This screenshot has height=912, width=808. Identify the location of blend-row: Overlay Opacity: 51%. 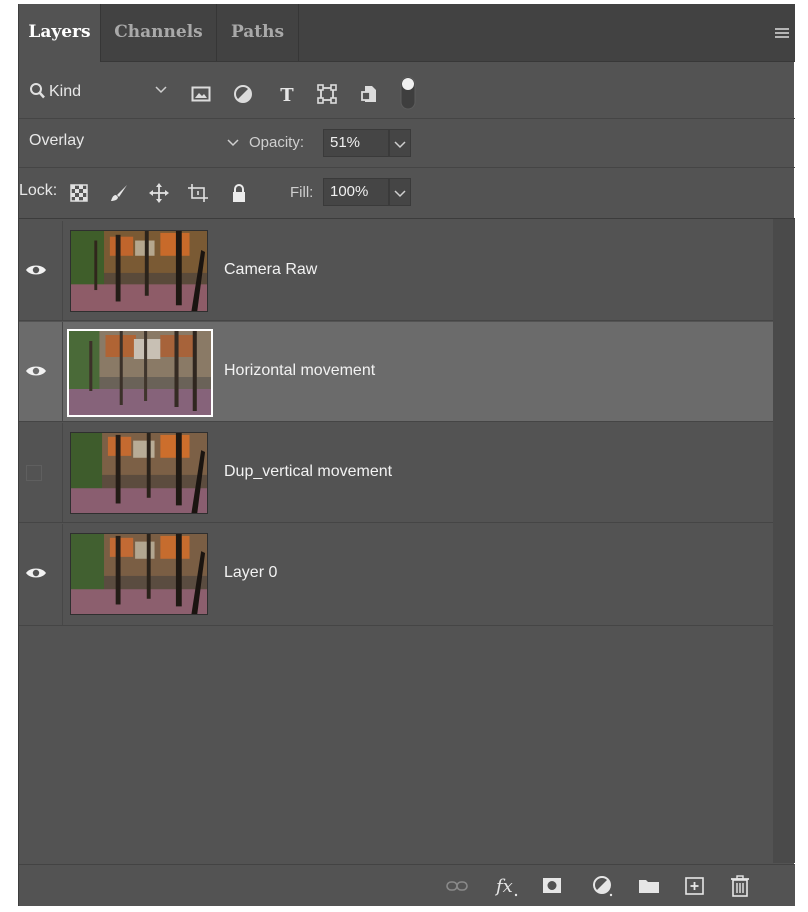
(407, 143).